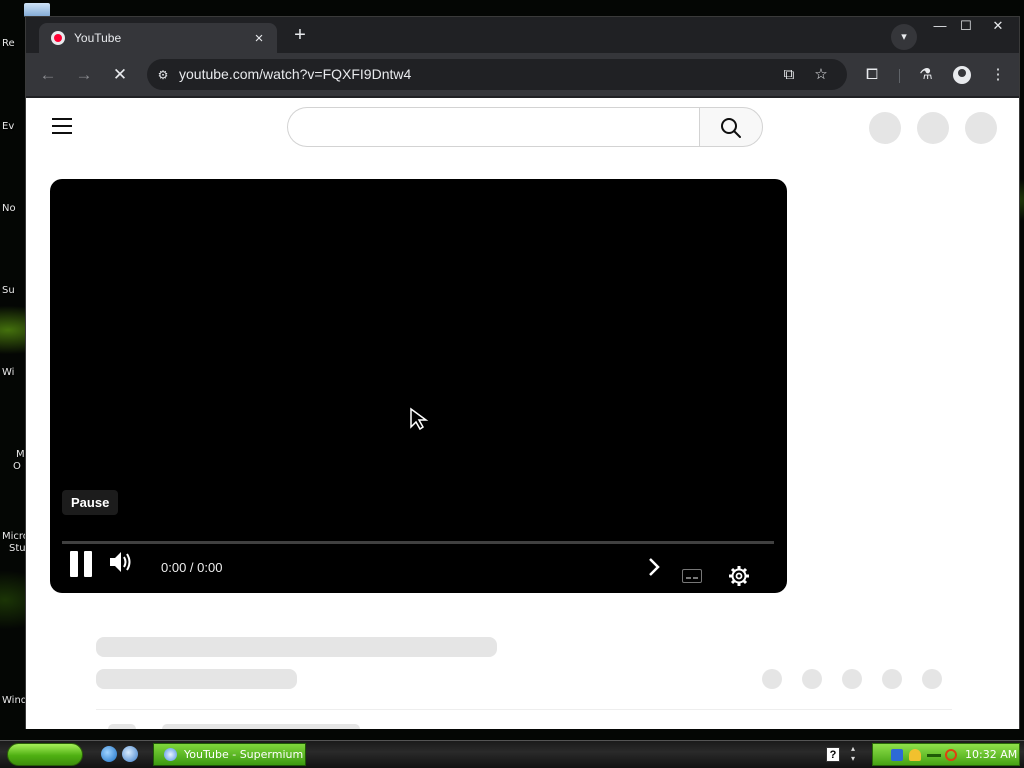 The image size is (1024, 768). I want to click on volume-button, so click(122, 562).